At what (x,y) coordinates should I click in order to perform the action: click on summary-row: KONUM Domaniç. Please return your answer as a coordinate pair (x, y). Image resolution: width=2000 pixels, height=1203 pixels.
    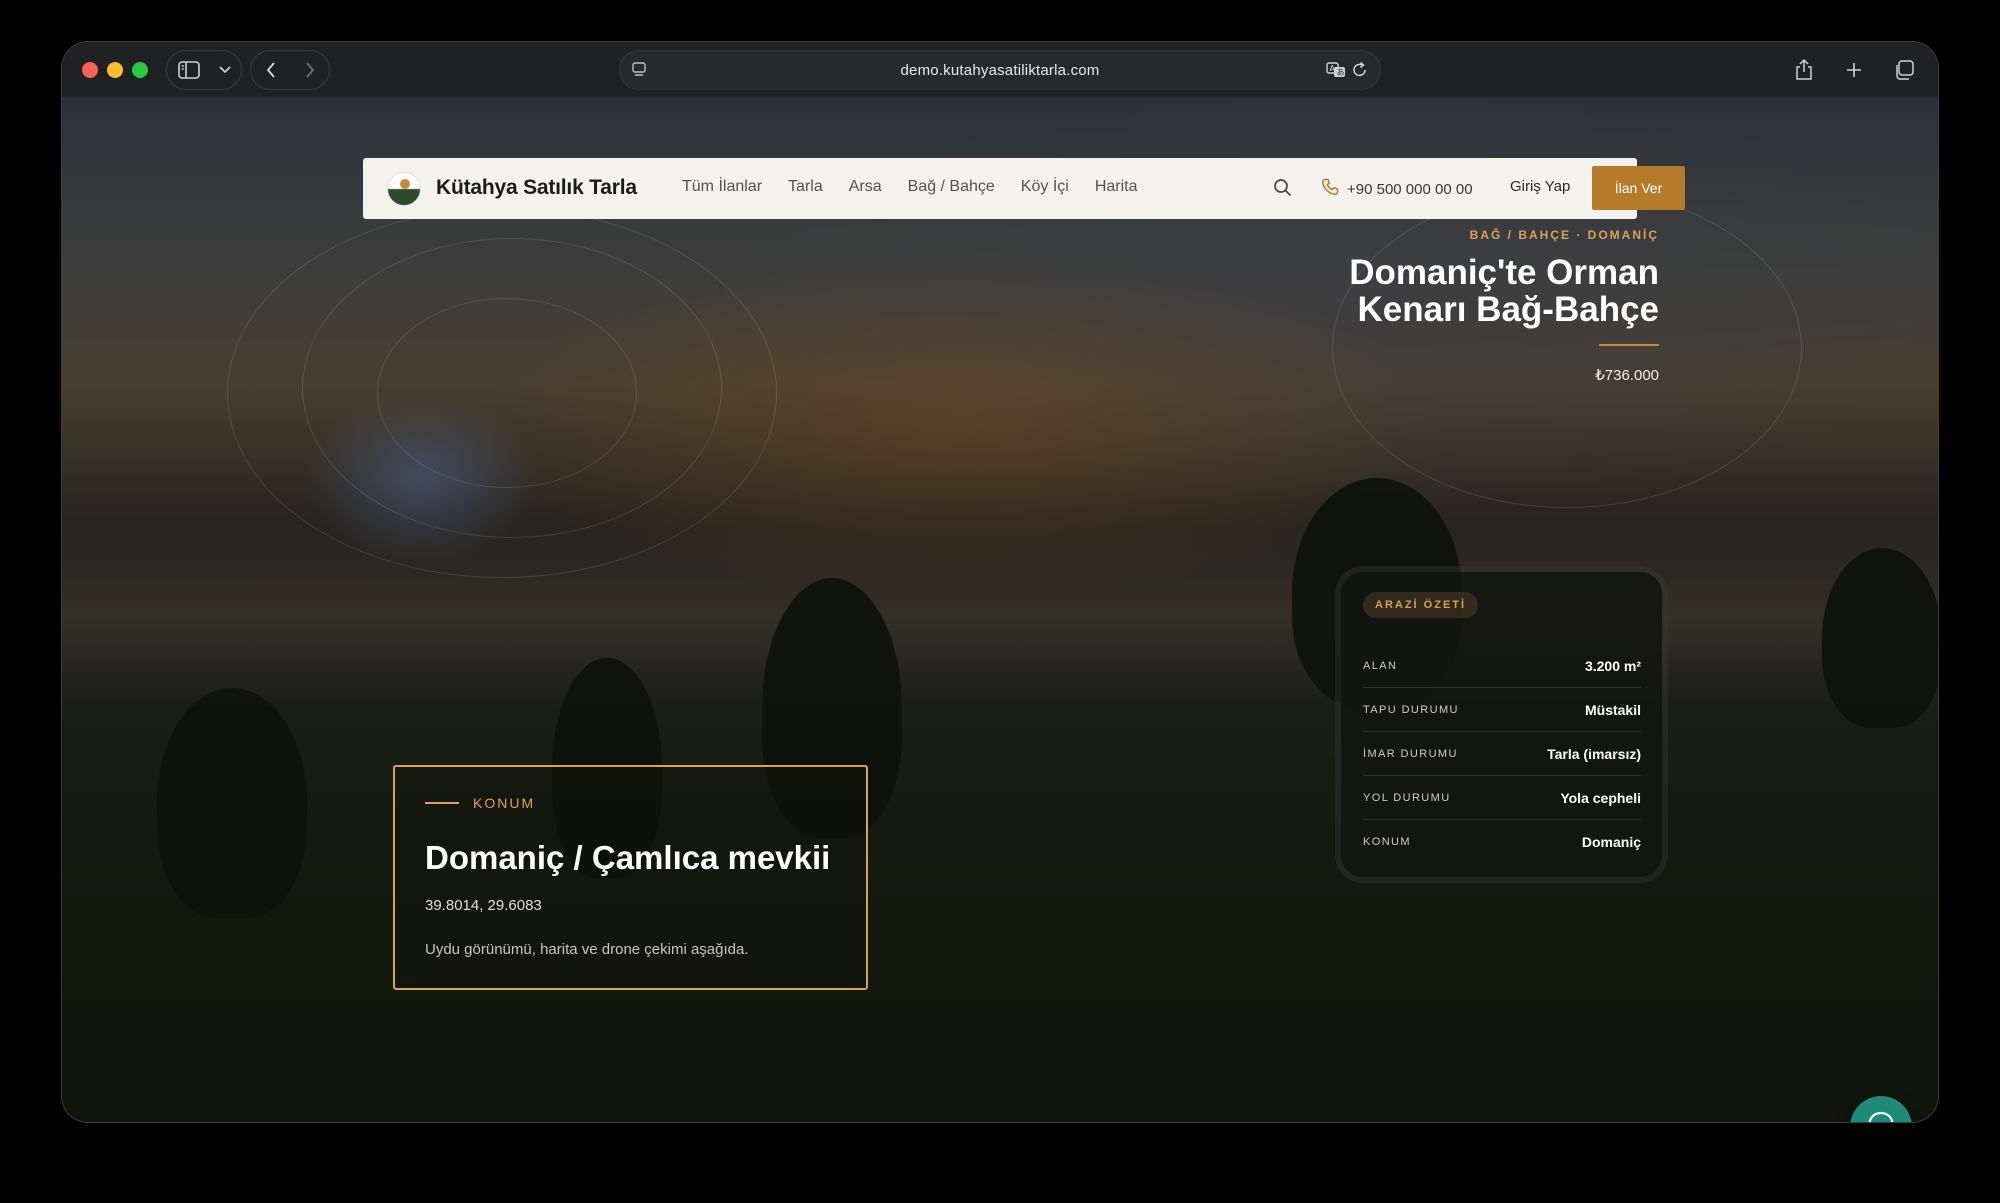
    Looking at the image, I should click on (1502, 842).